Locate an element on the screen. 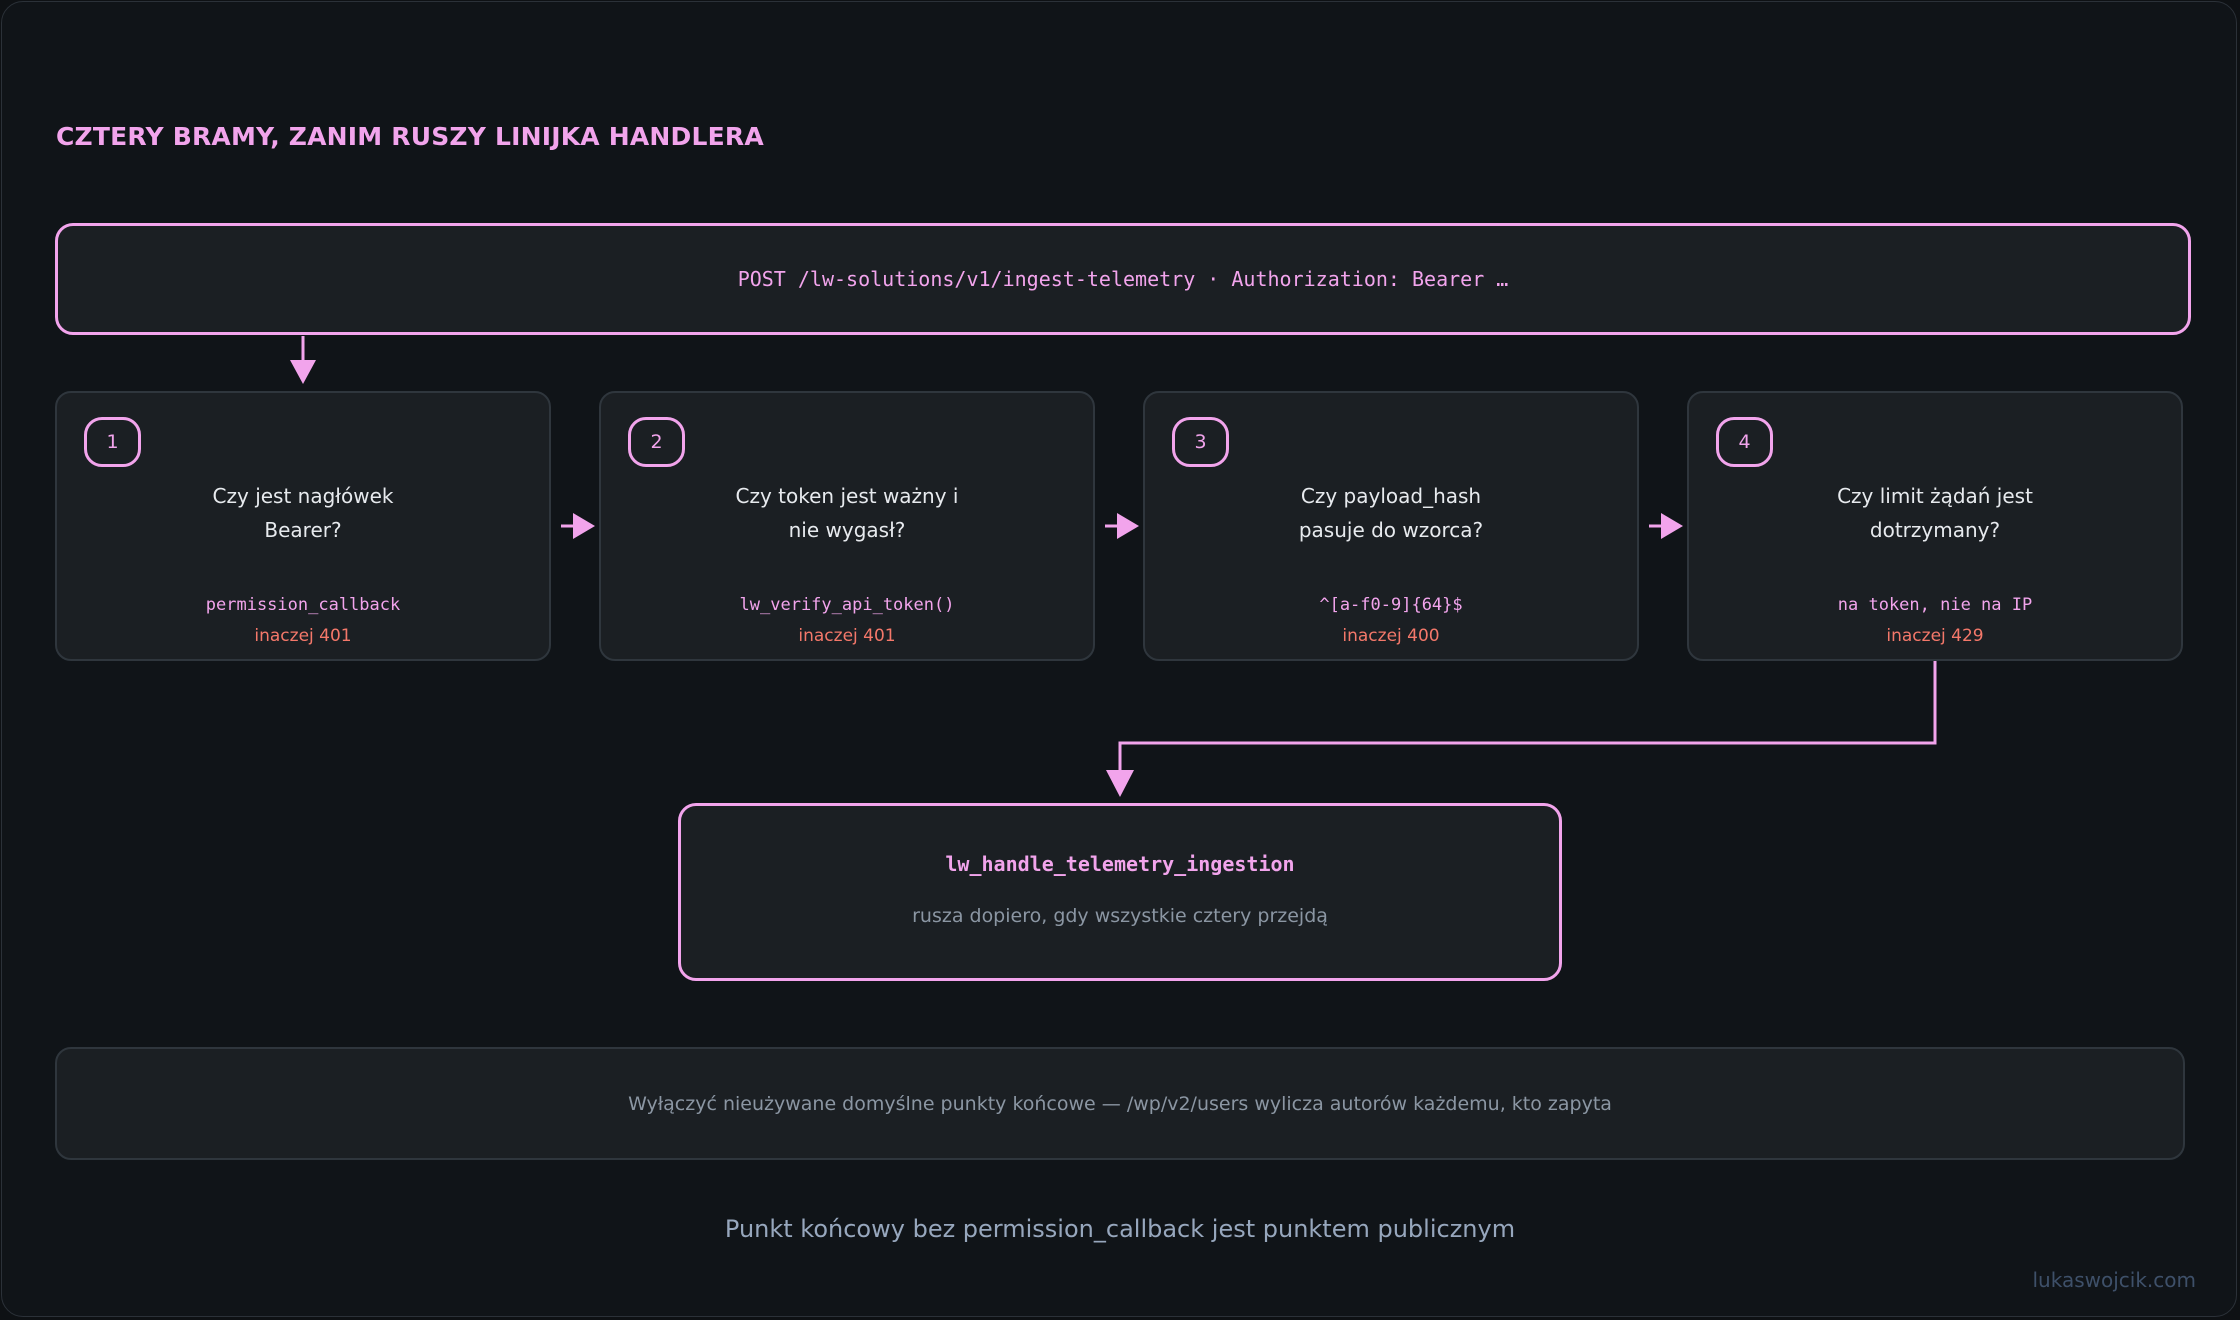 The width and height of the screenshot is (2240, 1320). gate-question-line: Czy limit żądań jest is located at coordinates (1935, 496).